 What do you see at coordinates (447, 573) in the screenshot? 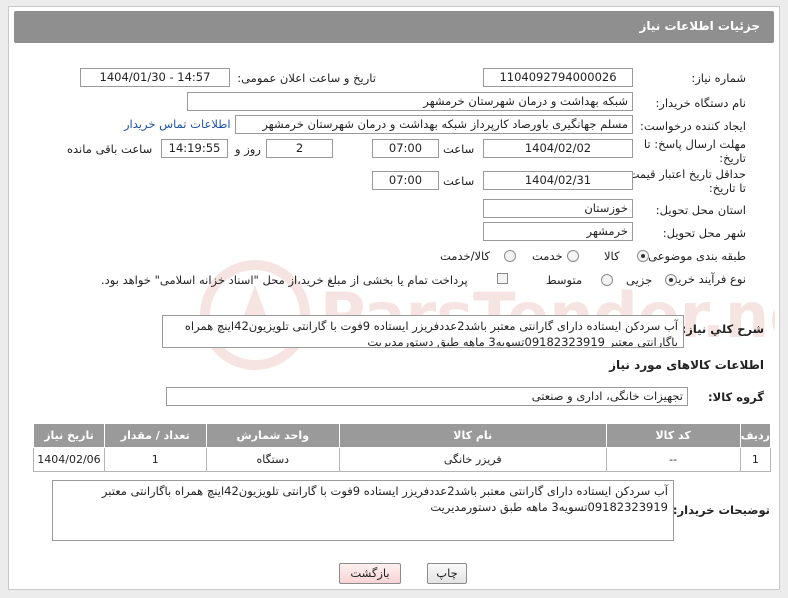
I see `print-button: چاپ` at bounding box center [447, 573].